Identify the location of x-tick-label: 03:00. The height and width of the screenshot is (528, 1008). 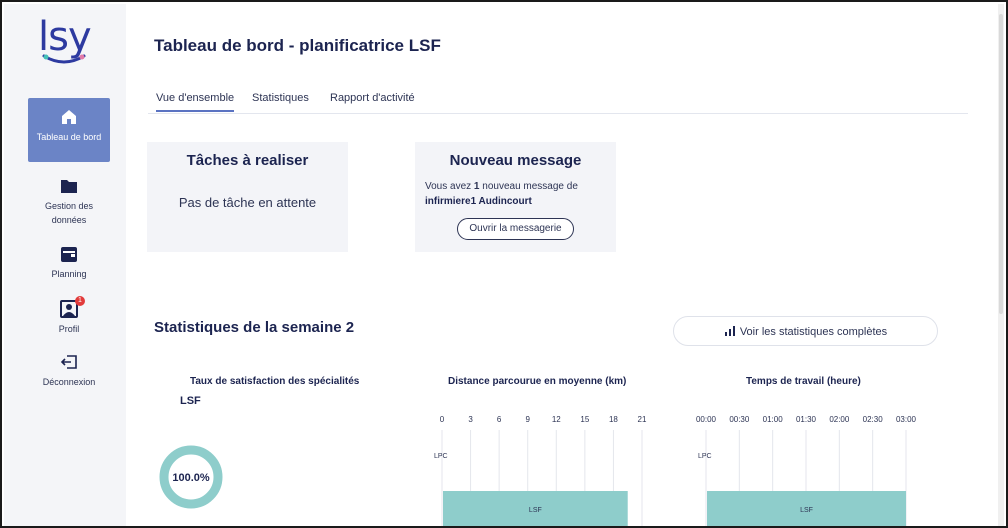
(906, 419).